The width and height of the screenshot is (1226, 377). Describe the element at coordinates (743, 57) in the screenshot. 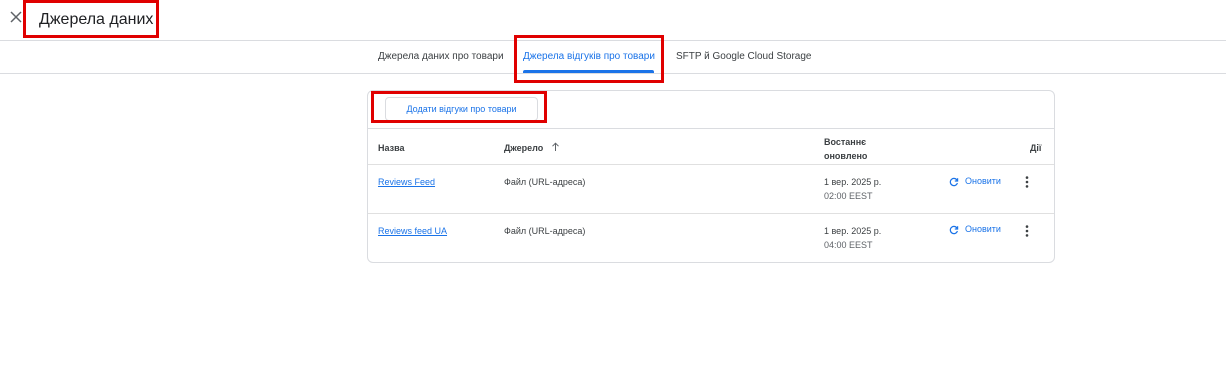

I see `tab-sftp-gcs: SFTP й Google Cloud Storage` at that location.